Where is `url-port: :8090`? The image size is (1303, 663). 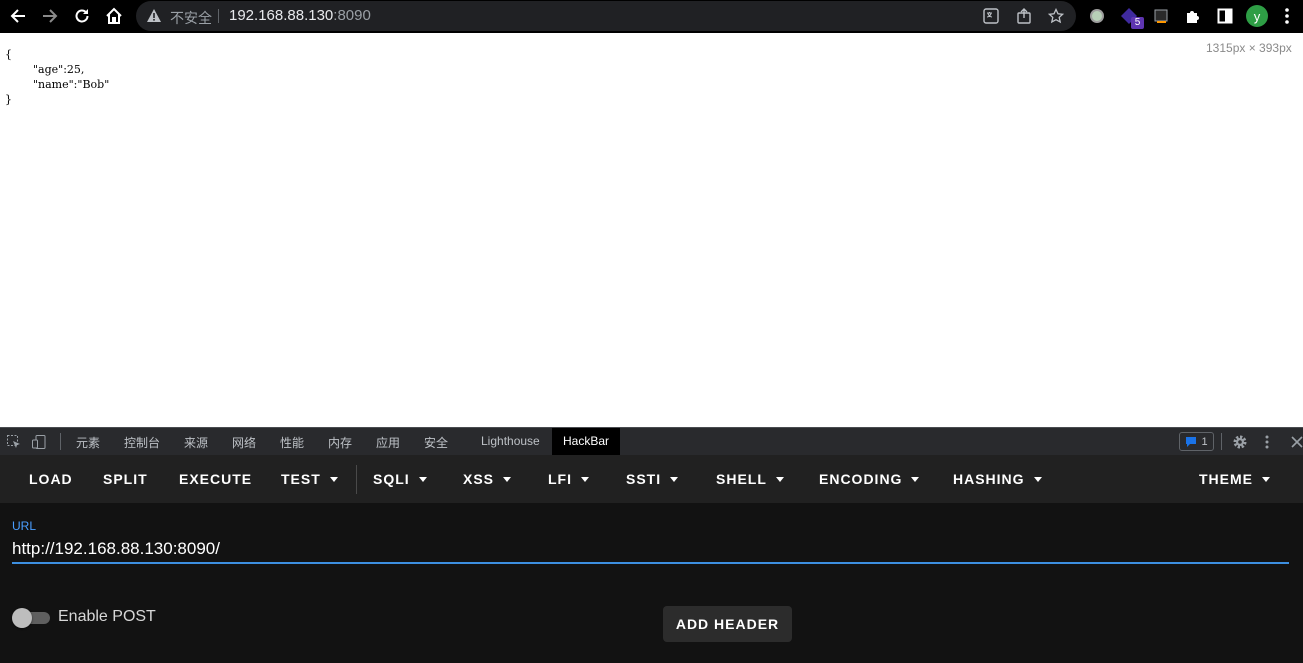 url-port: :8090 is located at coordinates (352, 15).